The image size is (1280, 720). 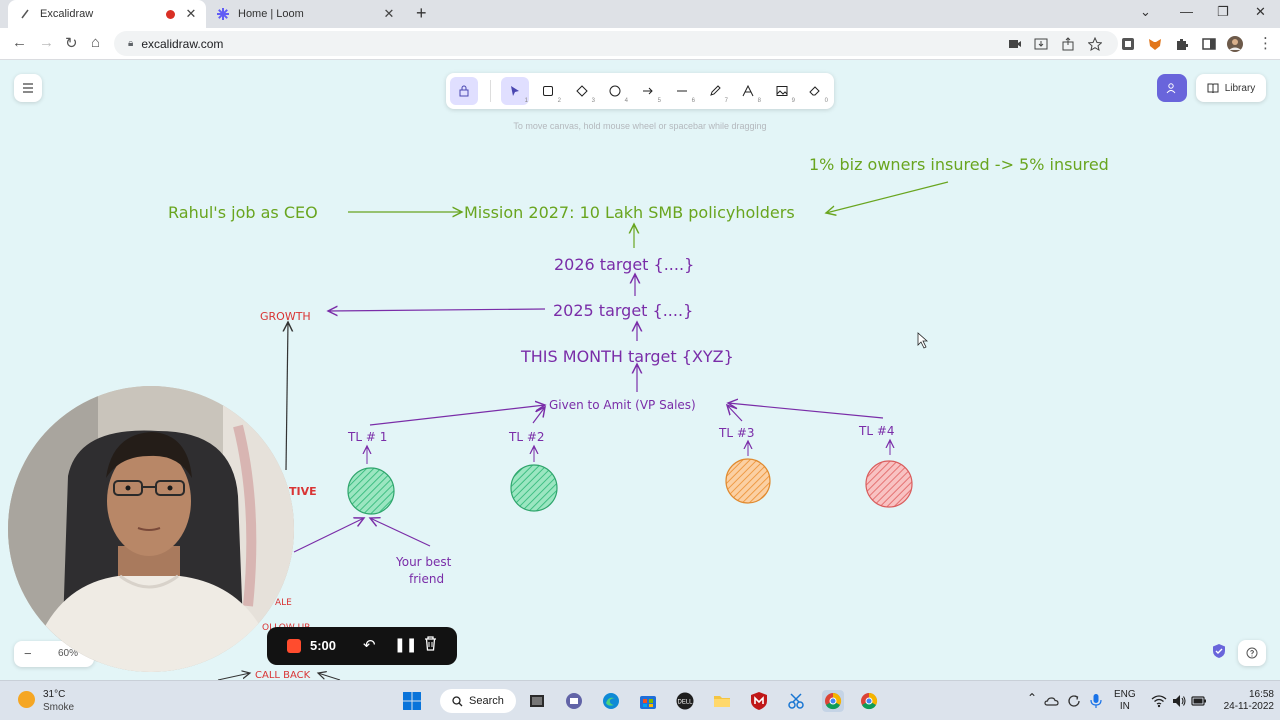 I want to click on arrow-tl2-to-amit, so click(x=538, y=415).